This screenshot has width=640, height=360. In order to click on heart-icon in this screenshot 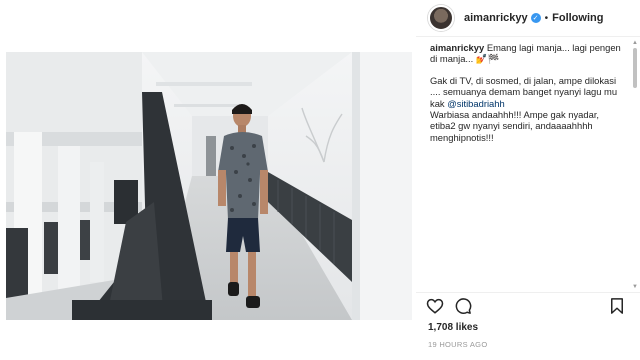, I will do `click(435, 306)`.